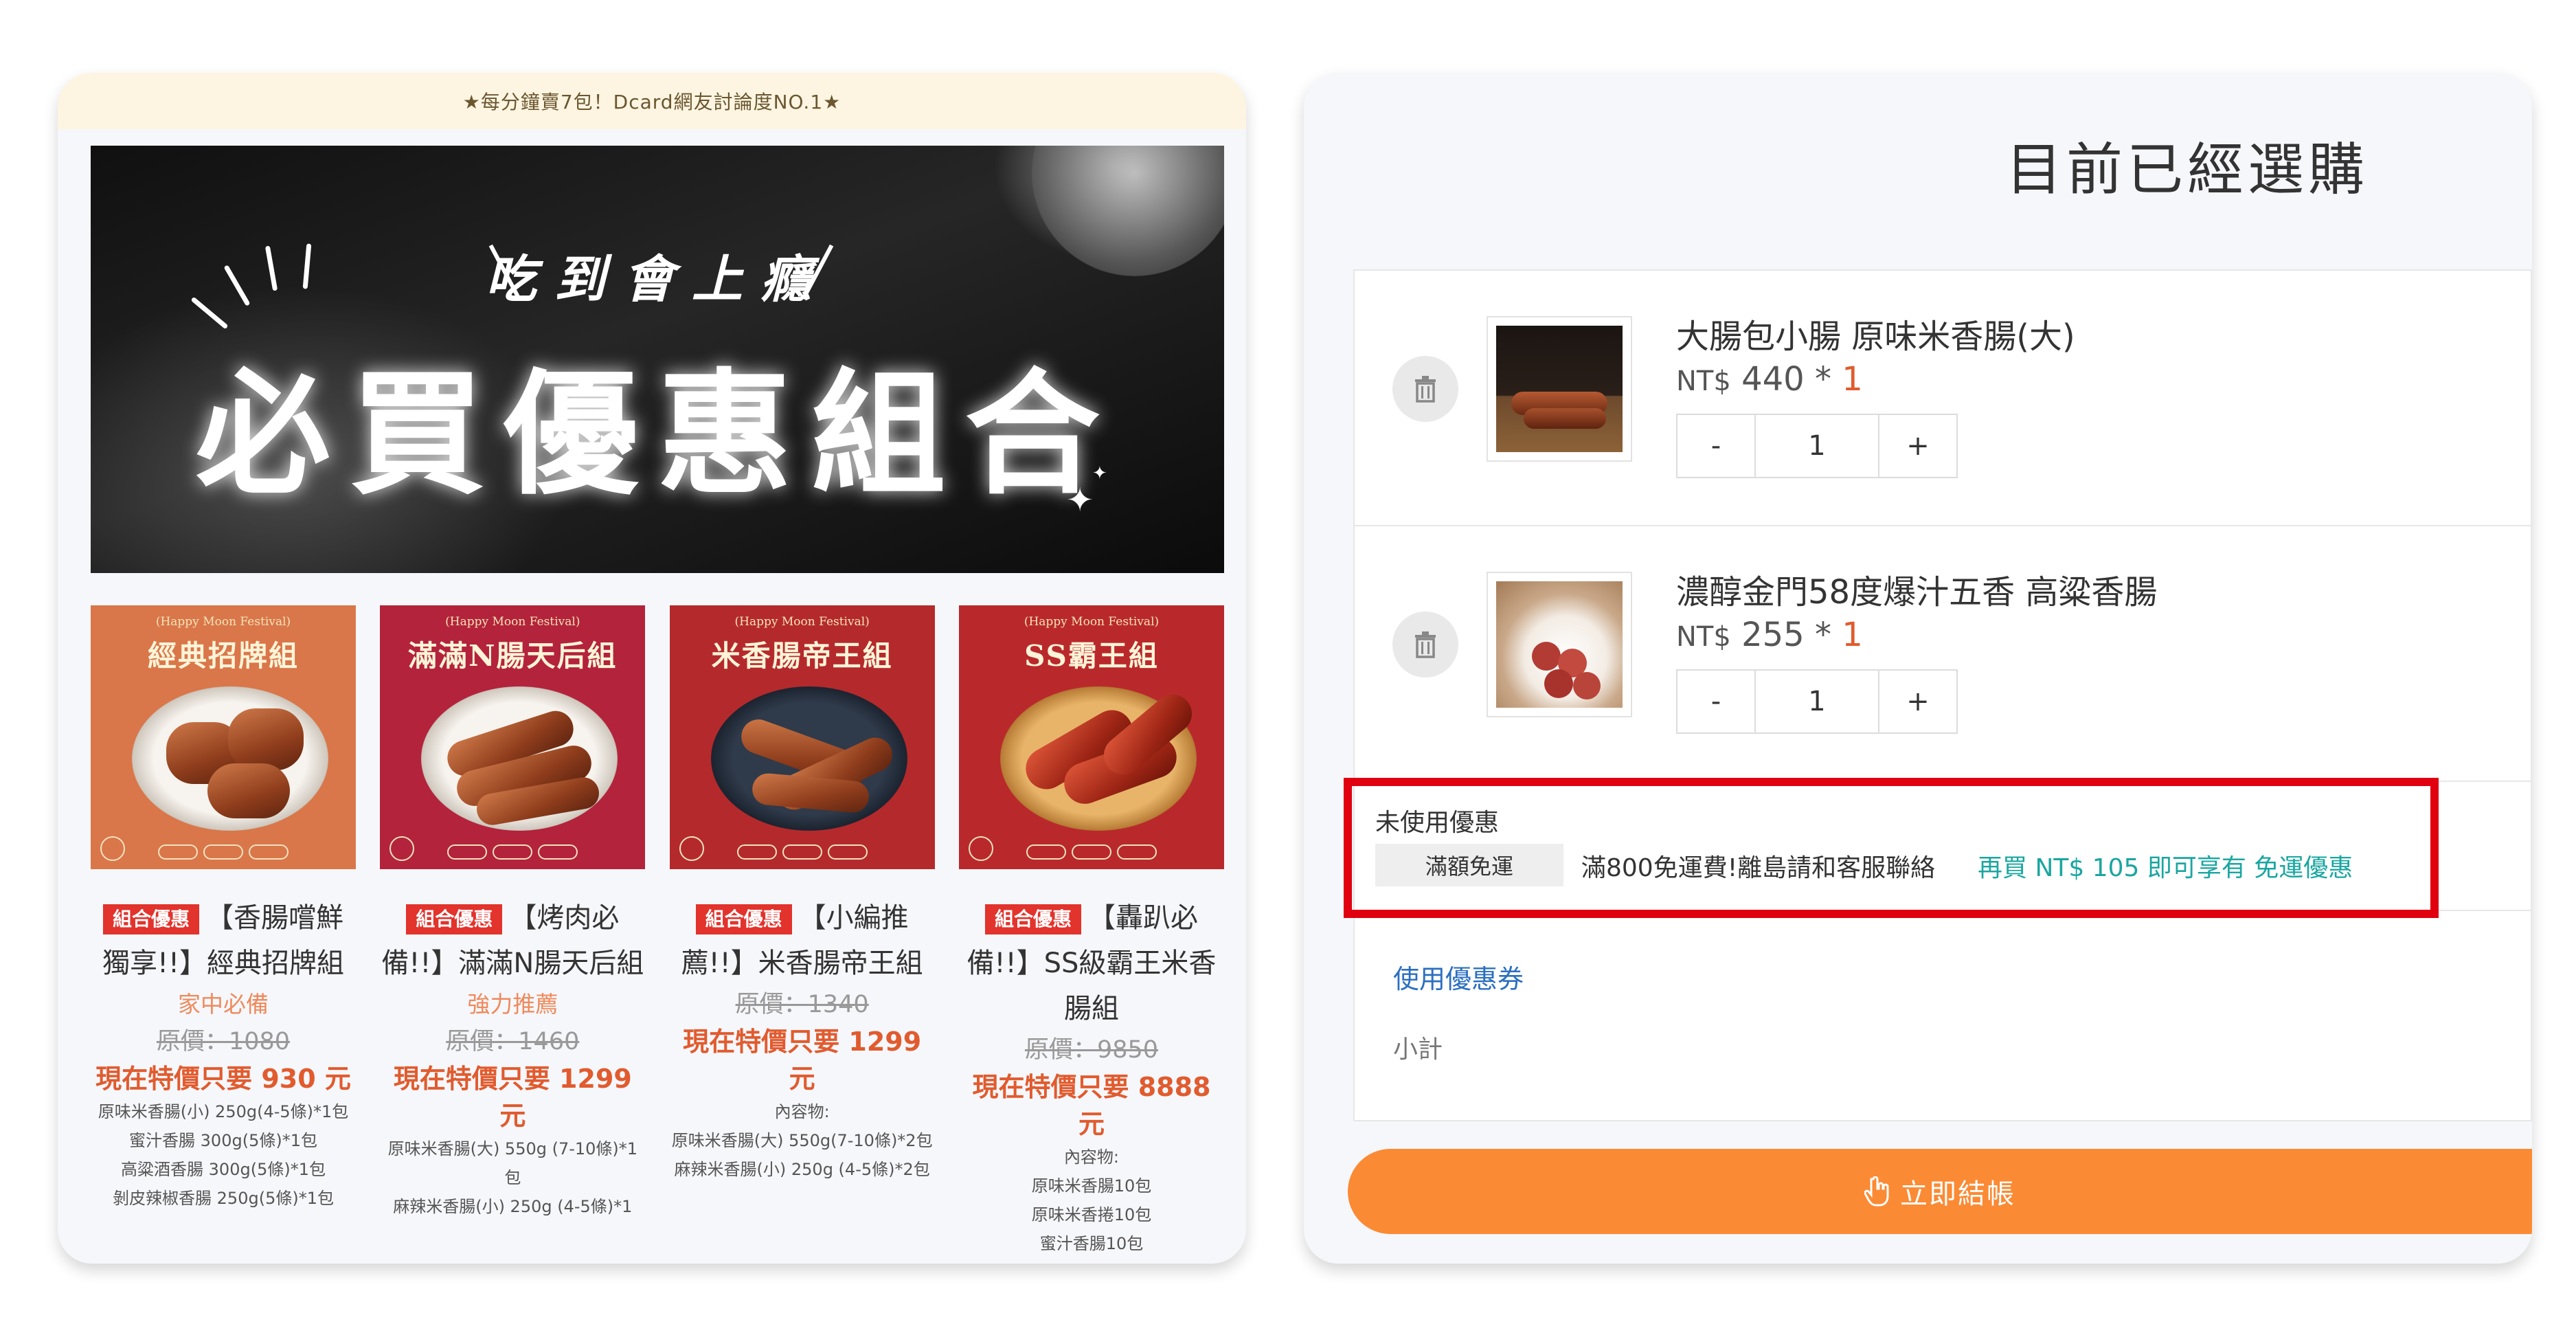 This screenshot has width=2576, height=1344. Describe the element at coordinates (513, 656) in the screenshot. I see `image-title: 滿滿N腸天后組` at that location.